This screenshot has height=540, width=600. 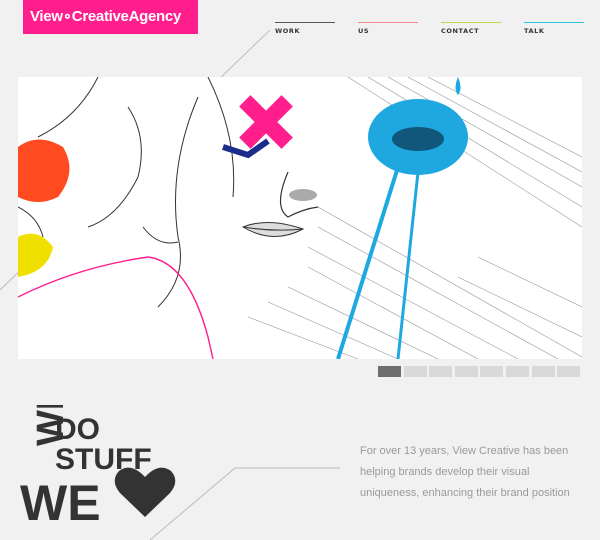 What do you see at coordinates (388, 28) in the screenshot?
I see `nav-item-us: US` at bounding box center [388, 28].